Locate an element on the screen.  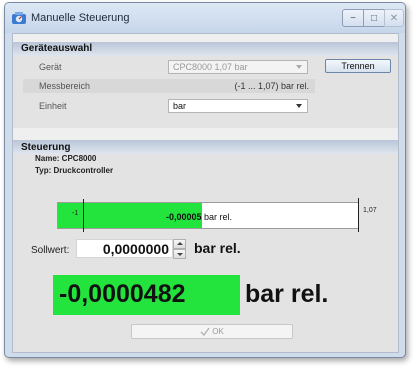
setpoint-unit: bar rel. is located at coordinates (217, 248).